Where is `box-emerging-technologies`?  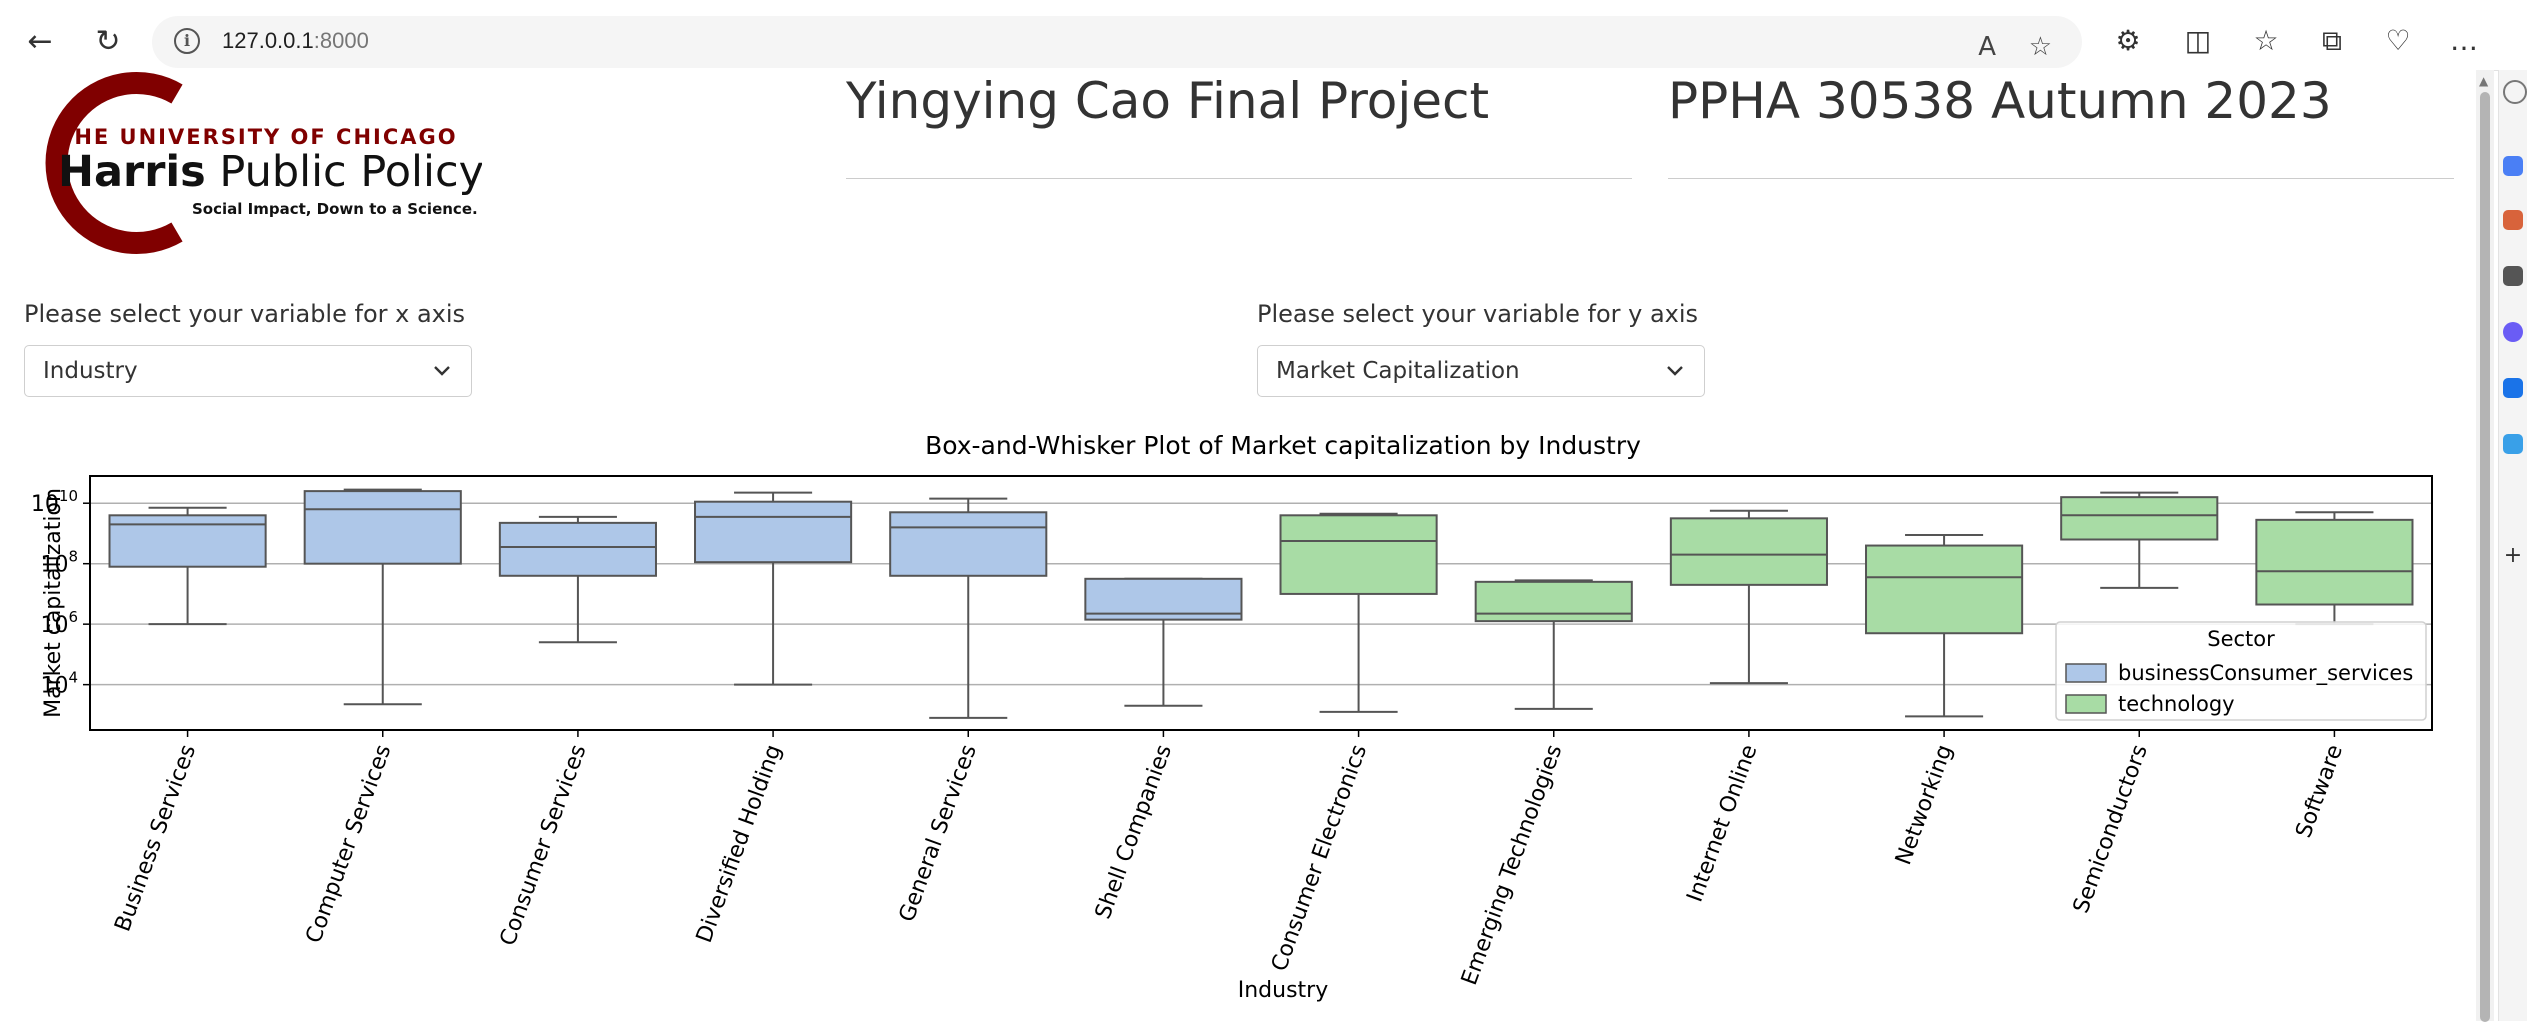
box-emerging-technologies is located at coordinates (1553, 644).